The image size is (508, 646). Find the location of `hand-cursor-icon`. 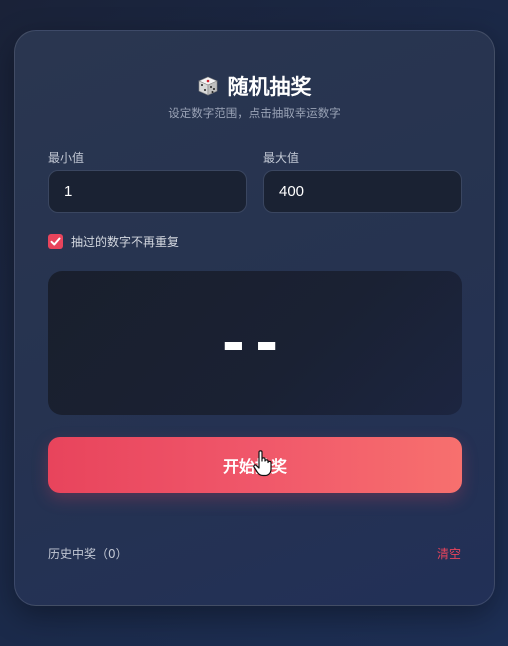

hand-cursor-icon is located at coordinates (262, 463).